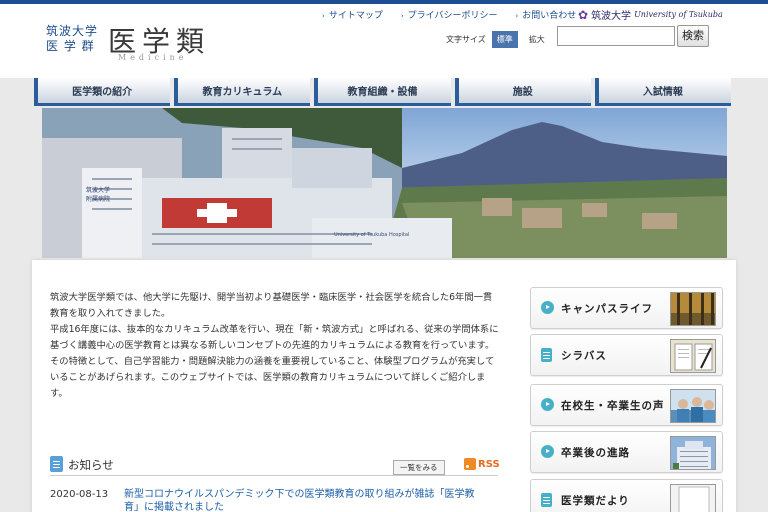  Describe the element at coordinates (91, 465) in the screenshot. I see `news-title: お知らせ` at that location.